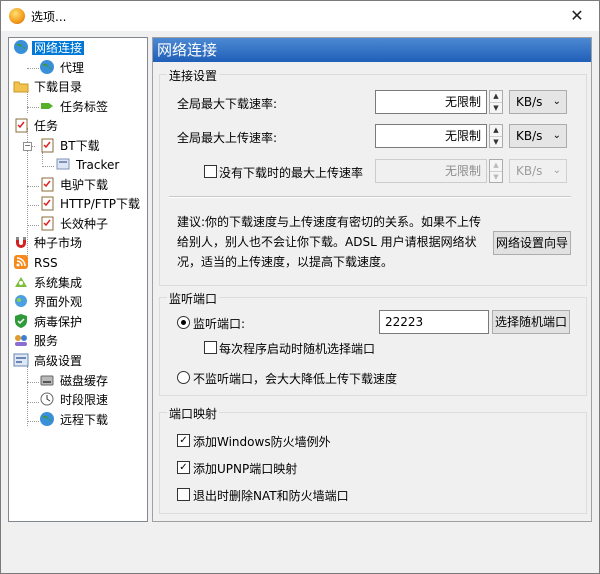  What do you see at coordinates (21, 282) in the screenshot?
I see `system-icon` at bounding box center [21, 282].